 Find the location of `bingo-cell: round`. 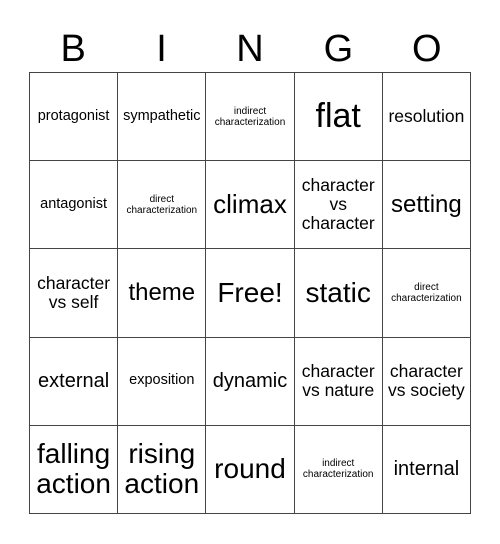

bingo-cell: round is located at coordinates (250, 469).